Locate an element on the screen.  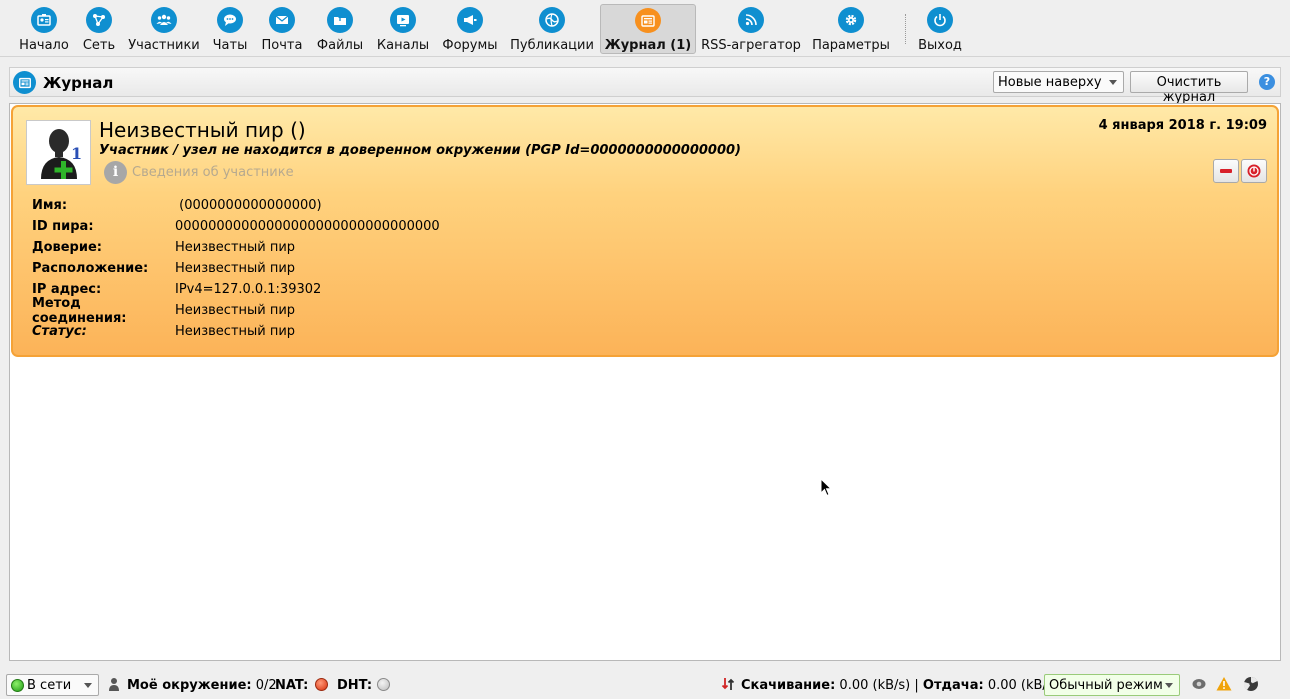
operating-mode-value: Обычный режим is located at coordinates (1106, 685).